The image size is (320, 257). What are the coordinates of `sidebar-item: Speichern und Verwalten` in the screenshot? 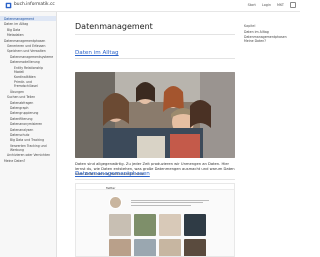 It's located at (28, 51).